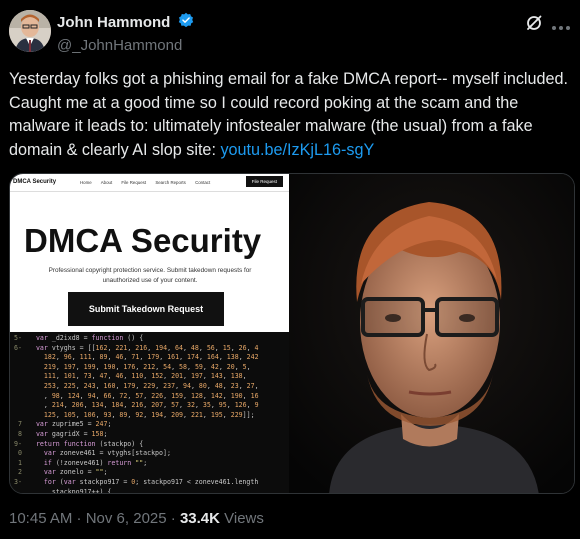 This screenshot has width=580, height=539. What do you see at coordinates (94, 518) in the screenshot?
I see `tweet-timestamp: 10:45 AM · Nov 6, 2025 ·` at bounding box center [94, 518].